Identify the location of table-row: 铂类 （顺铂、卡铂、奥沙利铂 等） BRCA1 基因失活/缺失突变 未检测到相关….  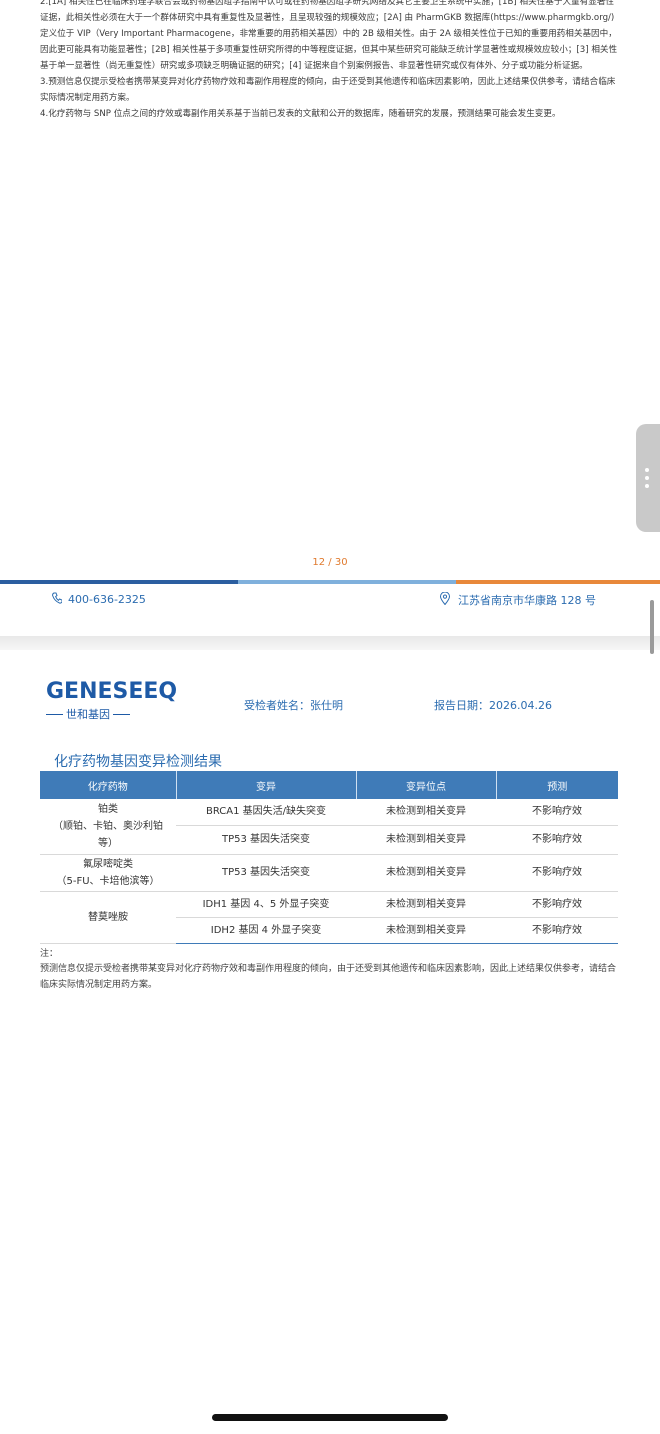
(329, 827).